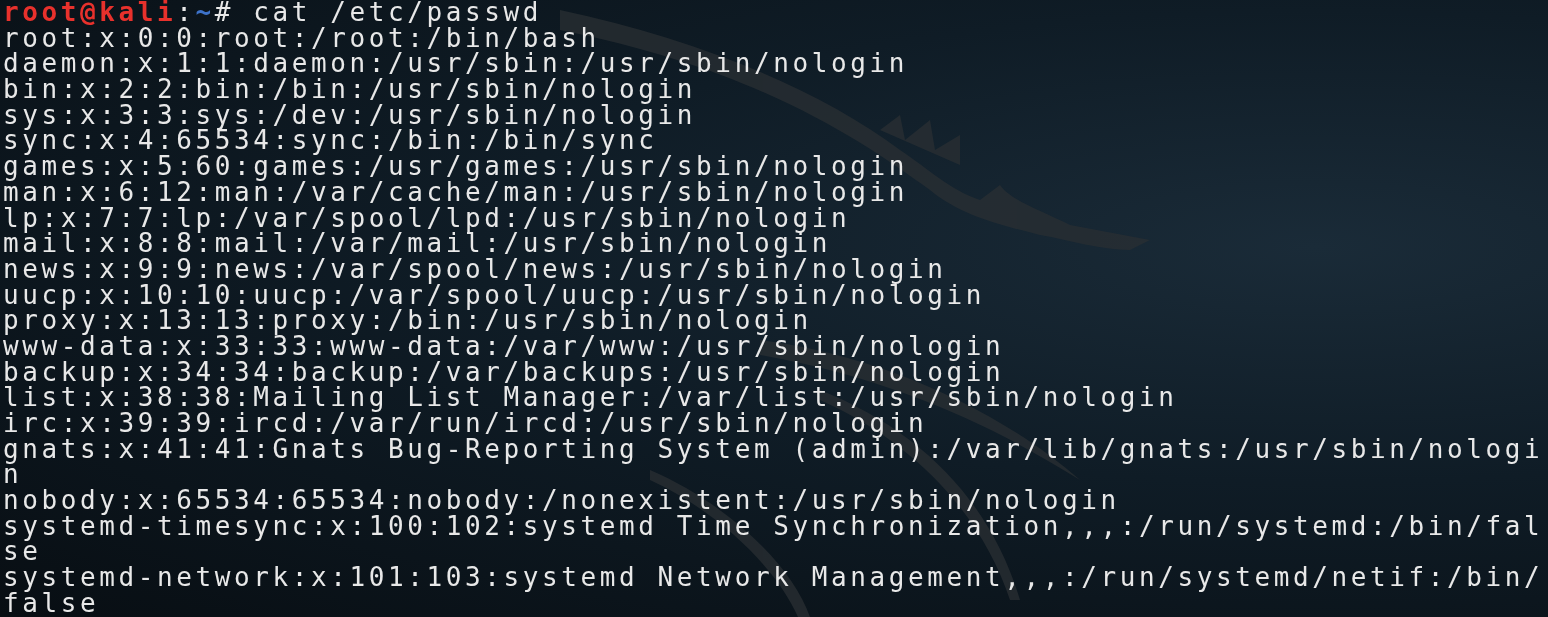 Image resolution: width=1548 pixels, height=617 pixels. Describe the element at coordinates (205, 13) in the screenshot. I see `prompt-path: ~` at that location.